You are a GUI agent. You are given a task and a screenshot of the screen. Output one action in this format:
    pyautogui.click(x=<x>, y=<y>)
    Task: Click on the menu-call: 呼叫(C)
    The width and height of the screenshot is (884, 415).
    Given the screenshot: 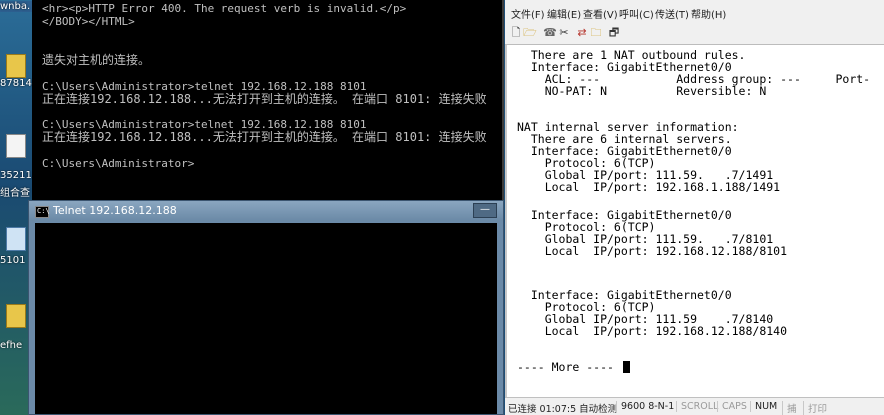 What is the action you would take?
    pyautogui.click(x=636, y=13)
    